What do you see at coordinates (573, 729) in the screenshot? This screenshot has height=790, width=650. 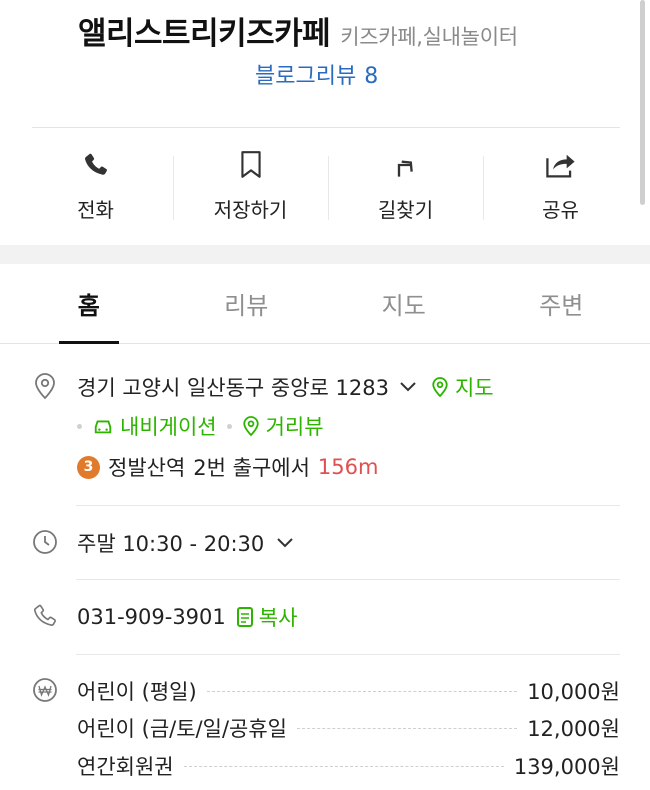 I see `price-value: 12,000원` at bounding box center [573, 729].